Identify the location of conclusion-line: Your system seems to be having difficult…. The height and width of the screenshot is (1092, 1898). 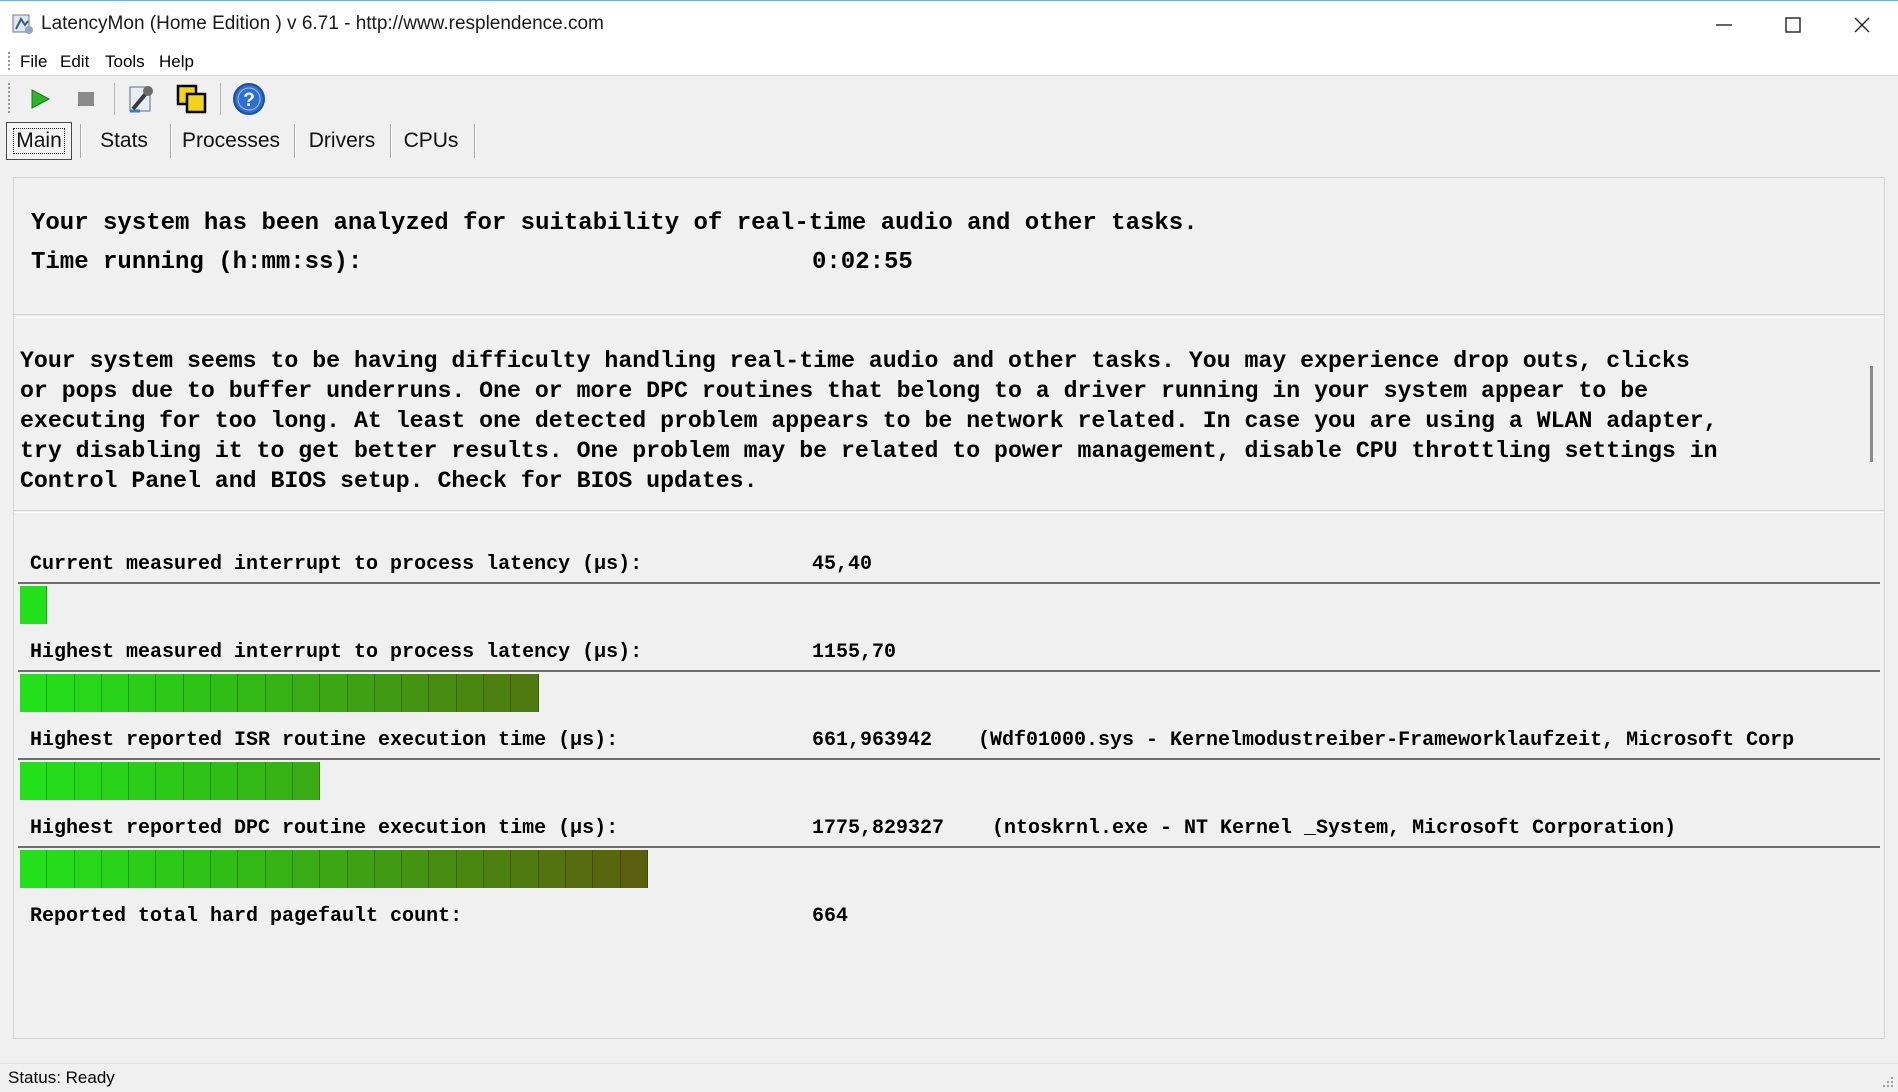
(855, 361).